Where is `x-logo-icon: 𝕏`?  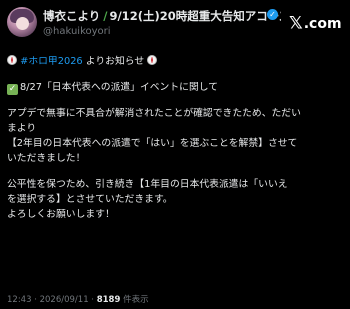 x-logo-icon: 𝕏 is located at coordinates (296, 23).